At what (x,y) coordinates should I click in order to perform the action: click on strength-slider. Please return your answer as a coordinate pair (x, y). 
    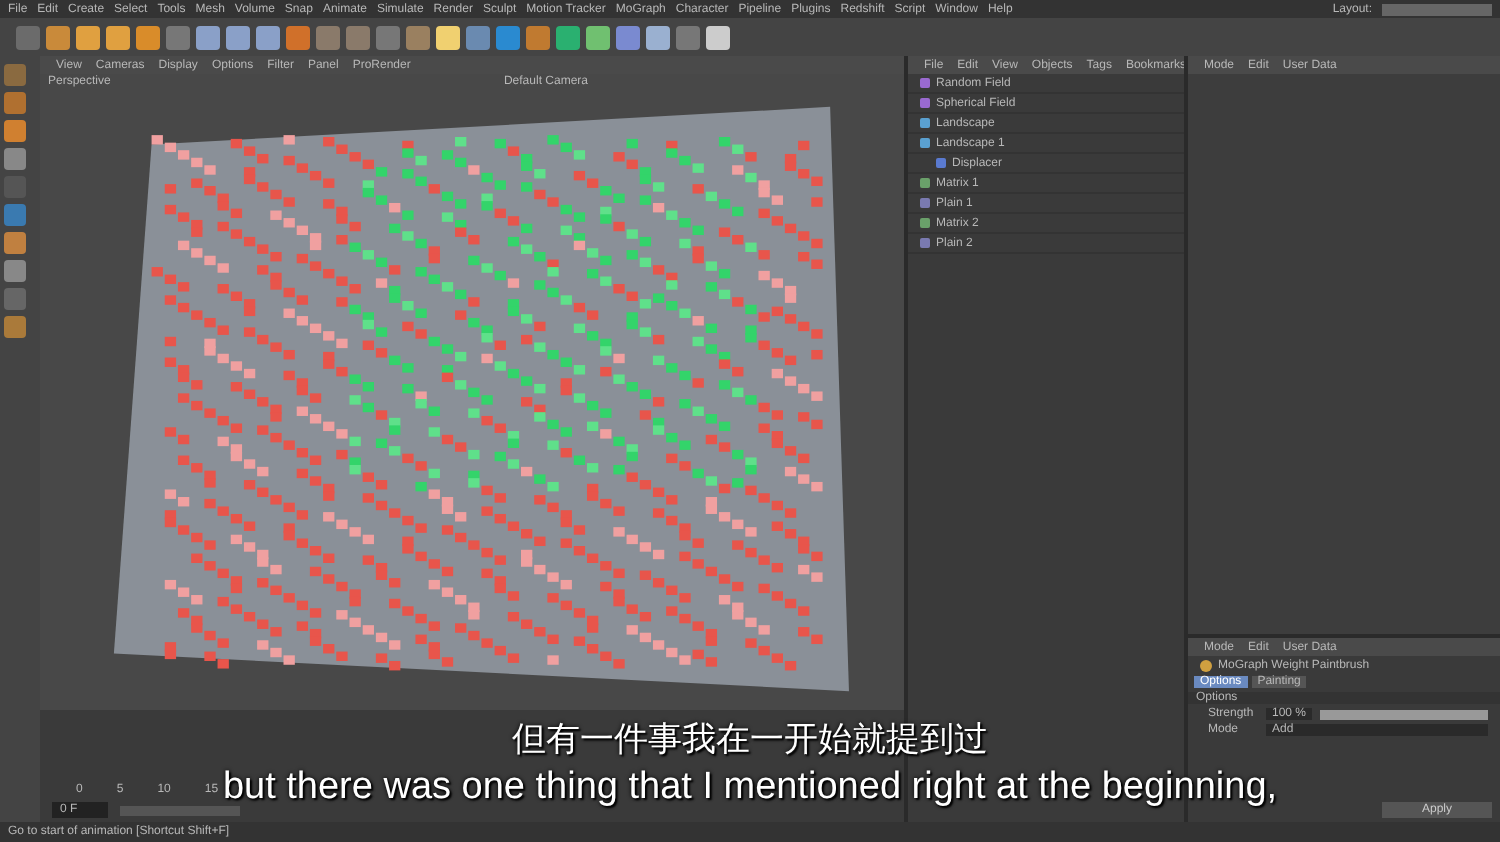
    Looking at the image, I should click on (1404, 714).